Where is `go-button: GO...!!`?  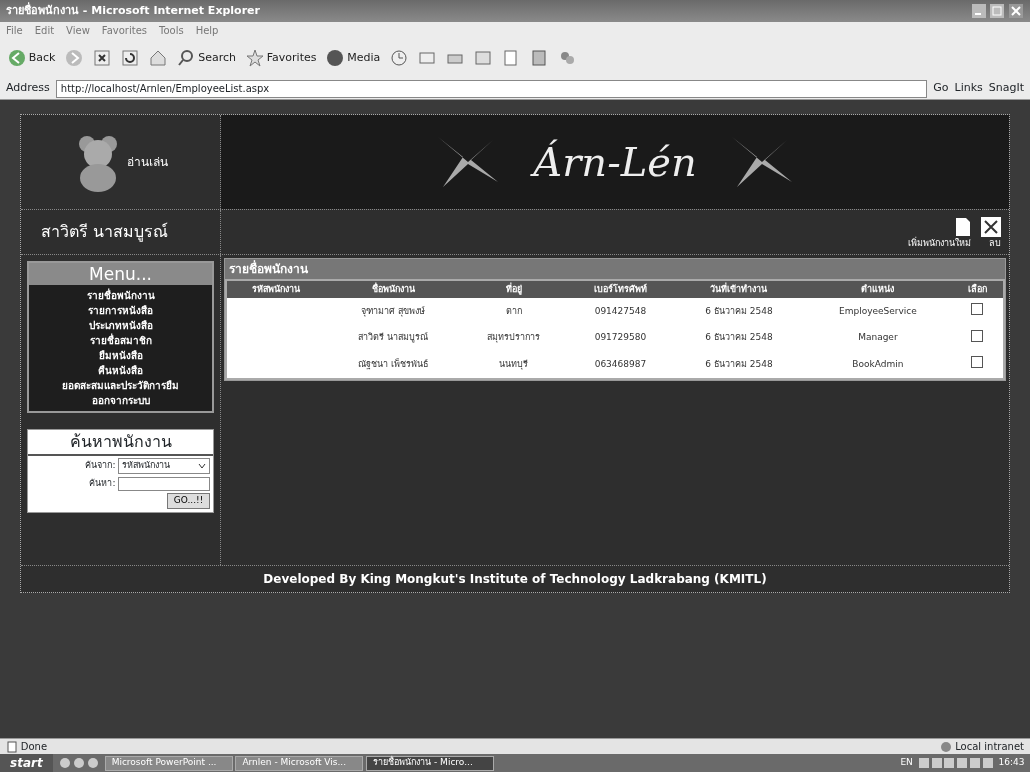 go-button: GO...!! is located at coordinates (188, 501).